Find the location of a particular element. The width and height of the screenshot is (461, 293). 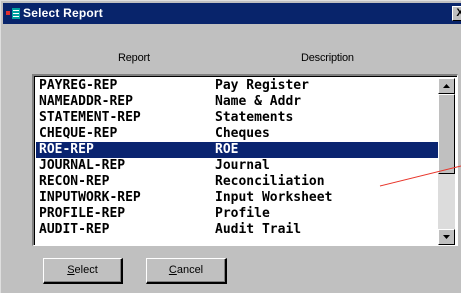

list-item: INPUTWORK-REP Input Worksheet is located at coordinates (237, 198).